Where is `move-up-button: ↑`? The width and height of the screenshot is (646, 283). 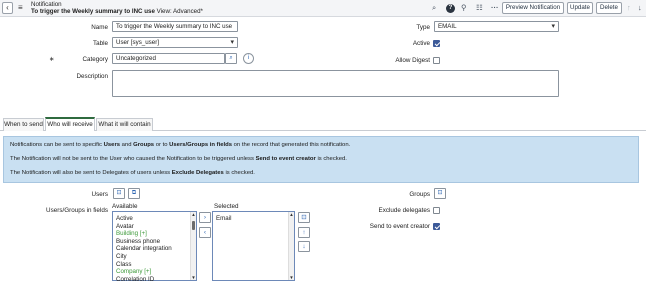 move-up-button: ↑ is located at coordinates (304, 232).